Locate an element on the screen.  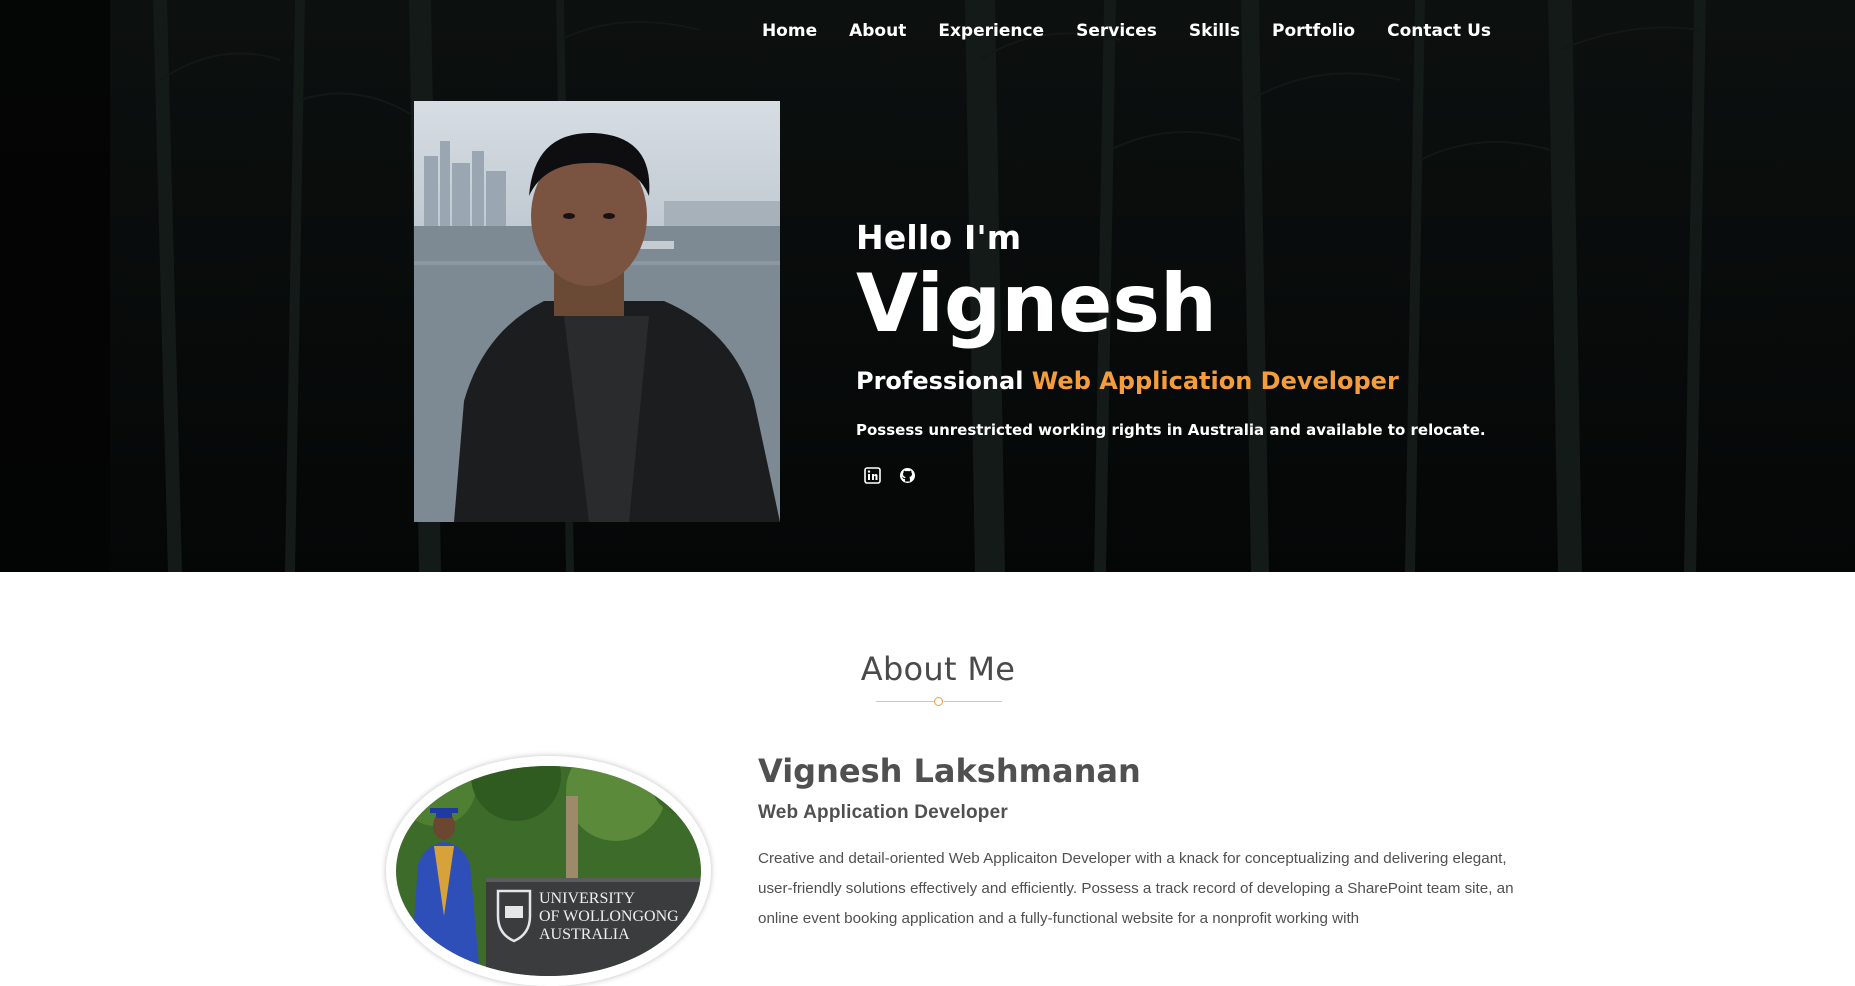
nav-contact-us: Contact Us is located at coordinates (1439, 31).